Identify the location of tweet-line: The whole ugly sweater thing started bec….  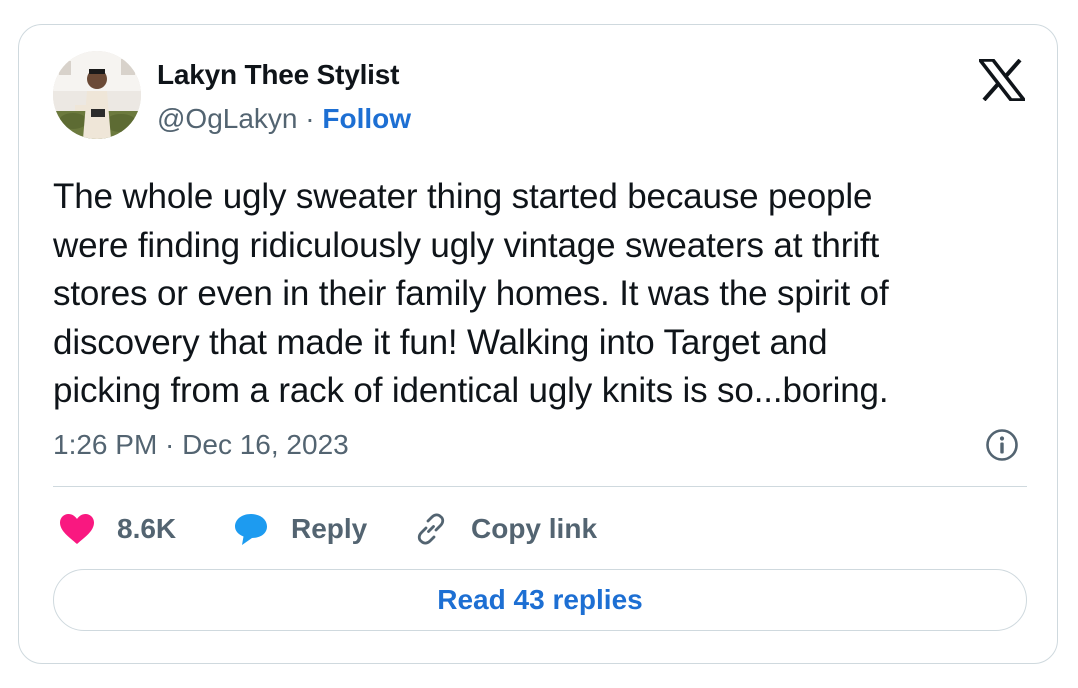
(463, 196).